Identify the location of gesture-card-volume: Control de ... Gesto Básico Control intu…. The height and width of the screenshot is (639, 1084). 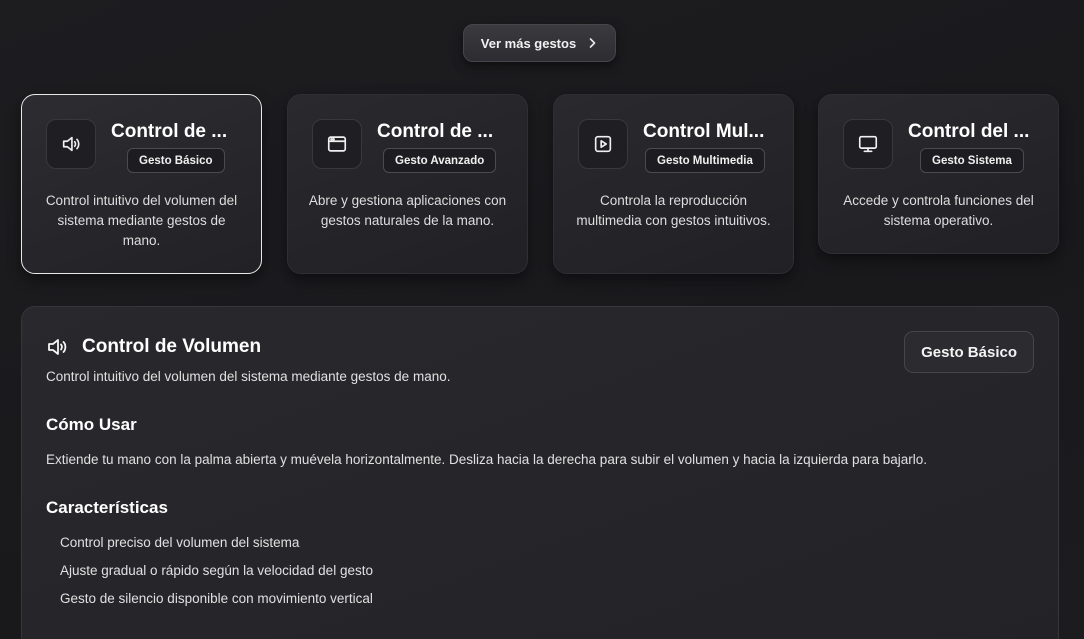
(141, 184).